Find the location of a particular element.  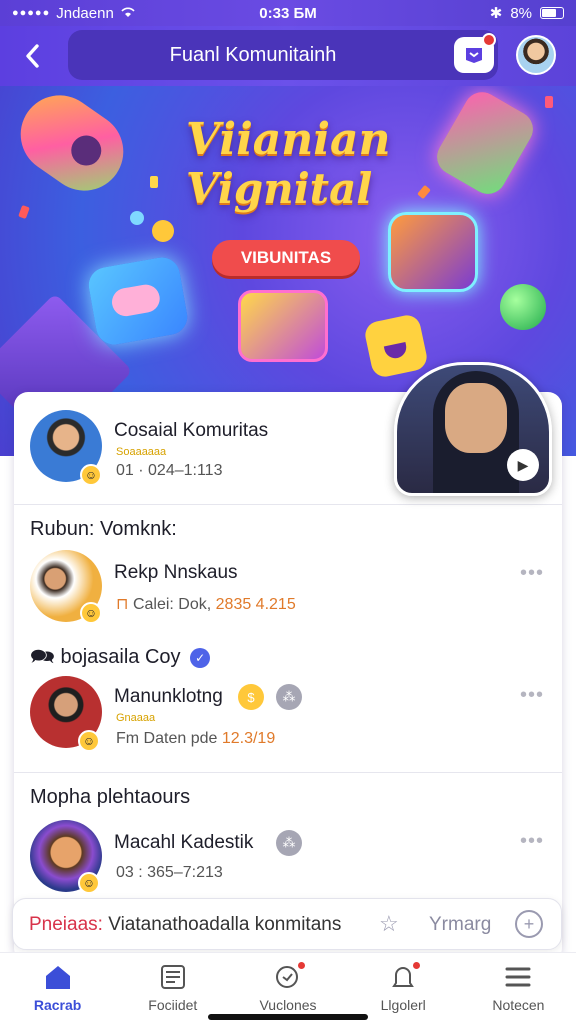

item-meta-prefix: Calei: Dok, is located at coordinates (172, 604).